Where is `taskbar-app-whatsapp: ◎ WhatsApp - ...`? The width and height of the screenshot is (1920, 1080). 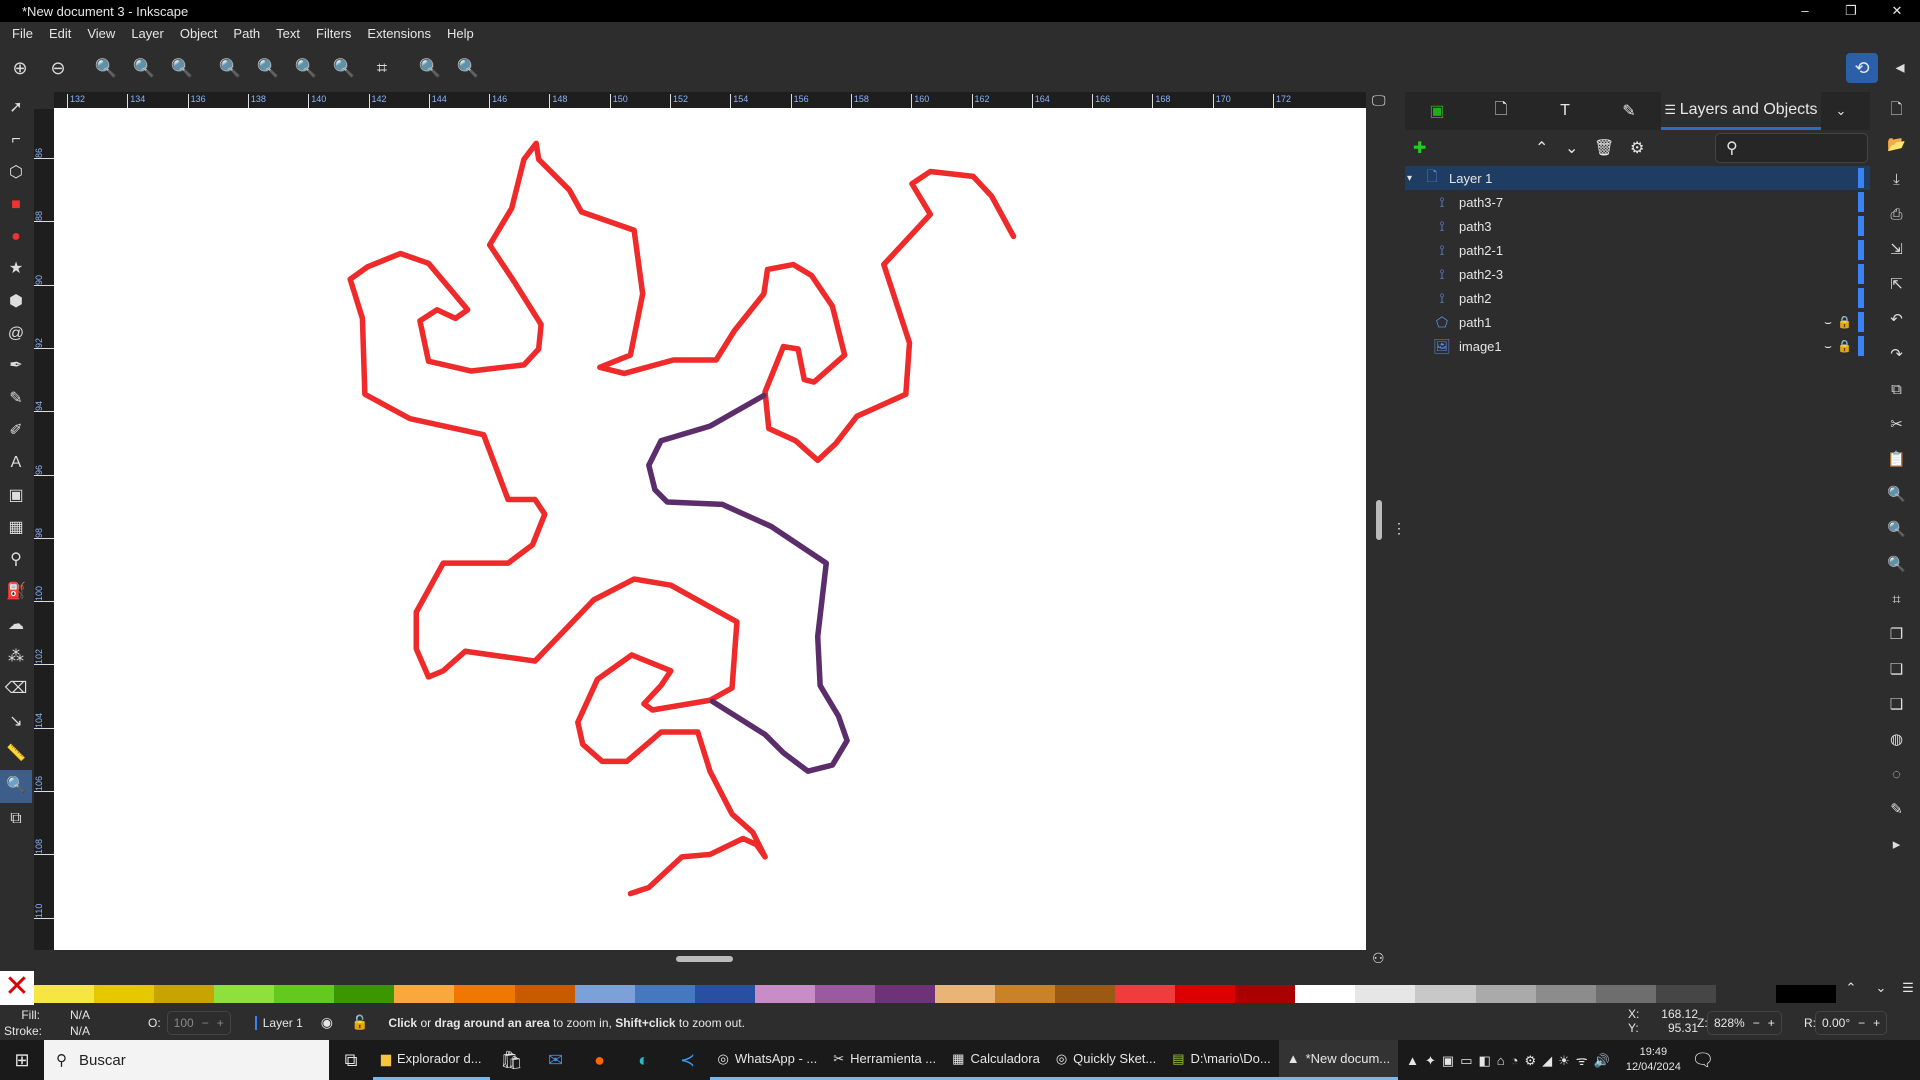
taskbar-app-whatsapp: ◎ WhatsApp - ... is located at coordinates (767, 1060).